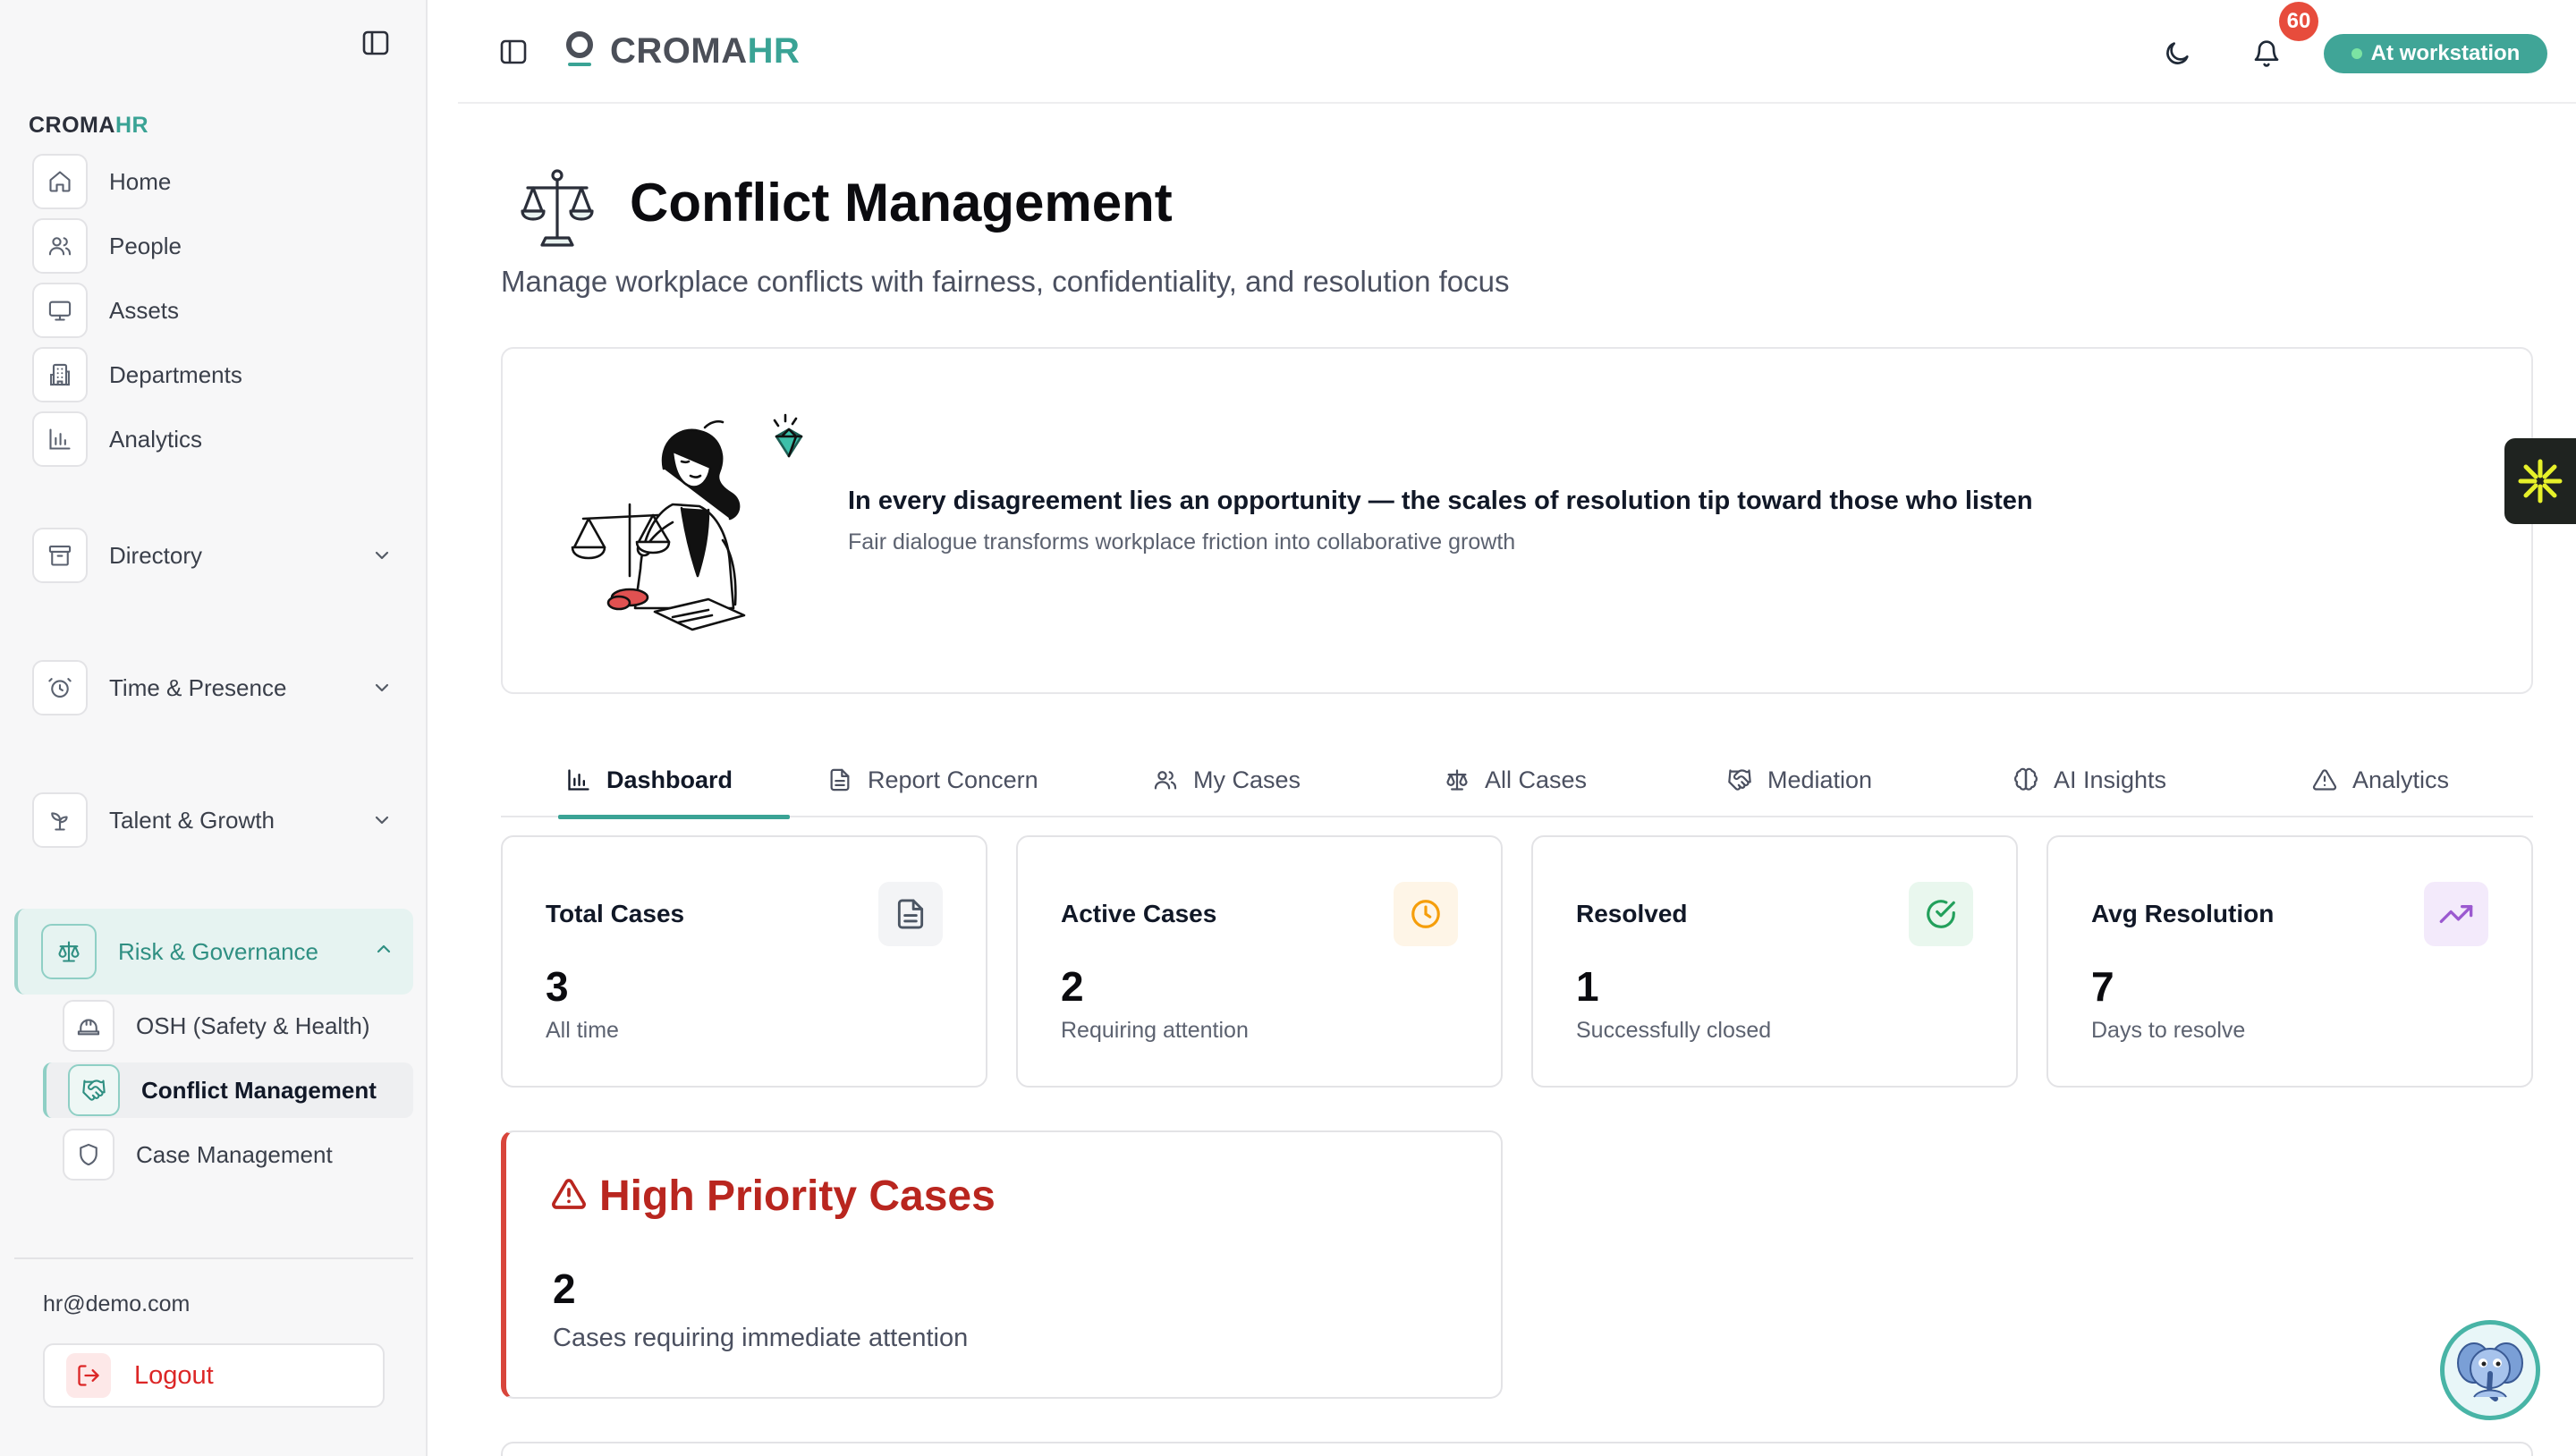  I want to click on stat-value: 7, so click(2102, 986).